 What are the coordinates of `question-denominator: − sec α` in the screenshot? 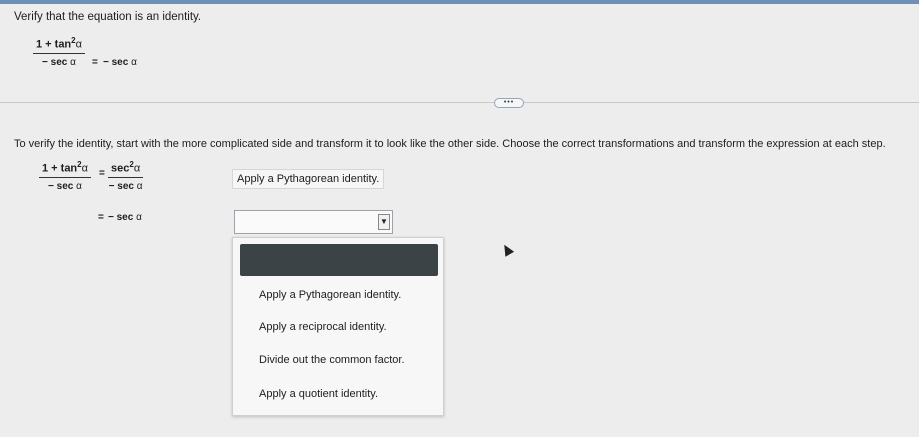 It's located at (59, 61).